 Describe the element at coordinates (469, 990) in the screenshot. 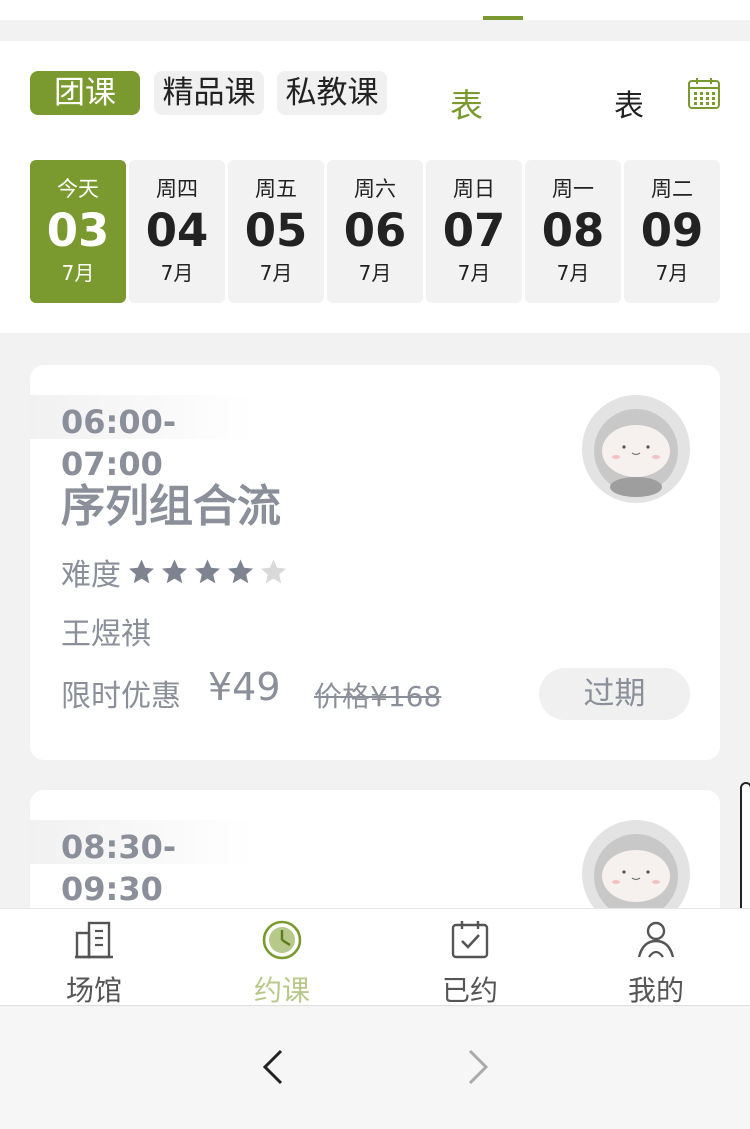

I see `nav-label: 已约` at that location.